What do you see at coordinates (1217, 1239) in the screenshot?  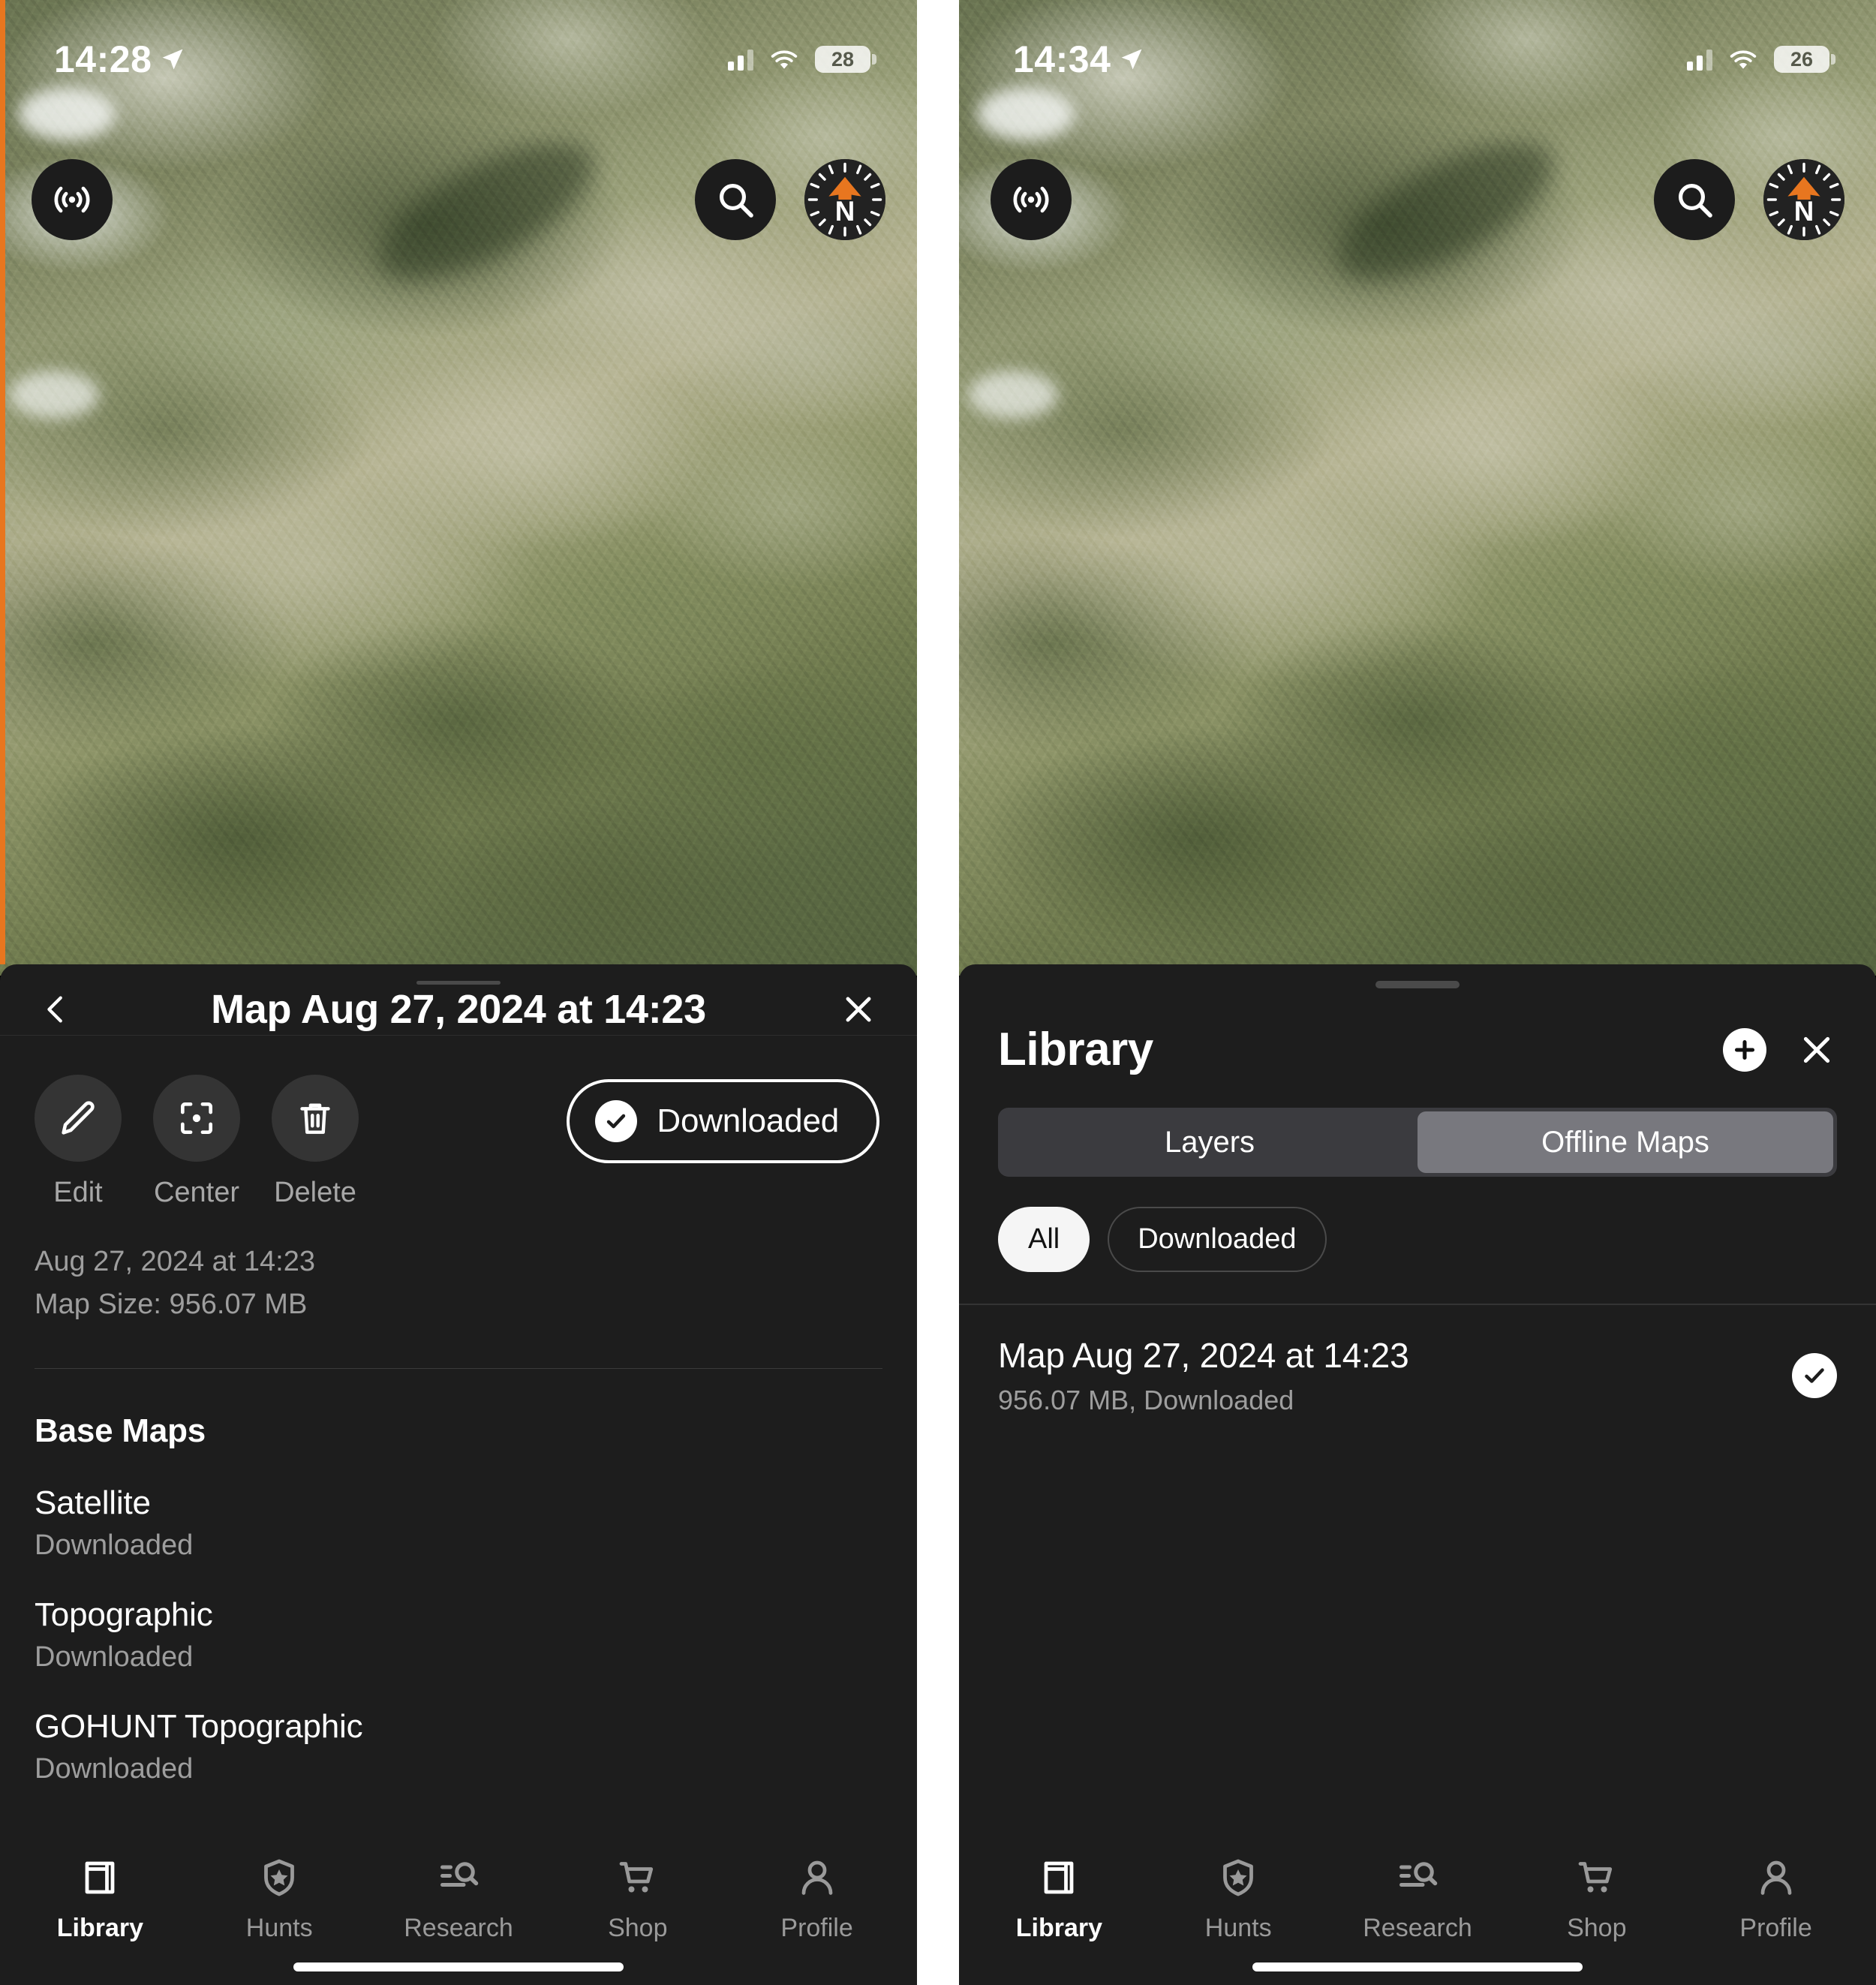 I see `chip-downloaded: Downloaded` at bounding box center [1217, 1239].